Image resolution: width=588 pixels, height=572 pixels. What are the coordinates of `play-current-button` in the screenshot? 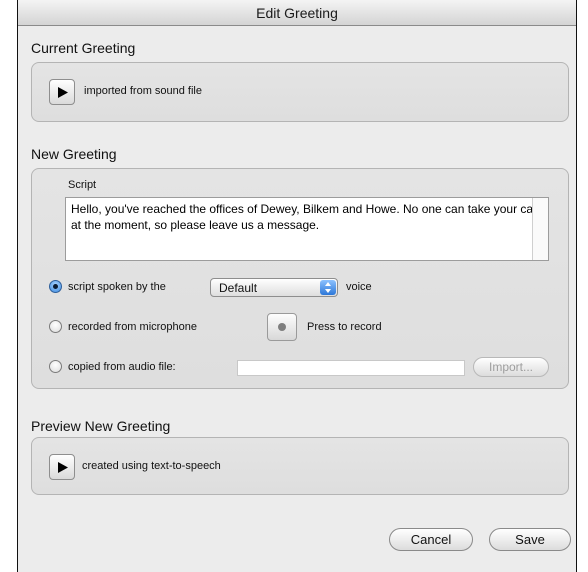 It's located at (62, 92).